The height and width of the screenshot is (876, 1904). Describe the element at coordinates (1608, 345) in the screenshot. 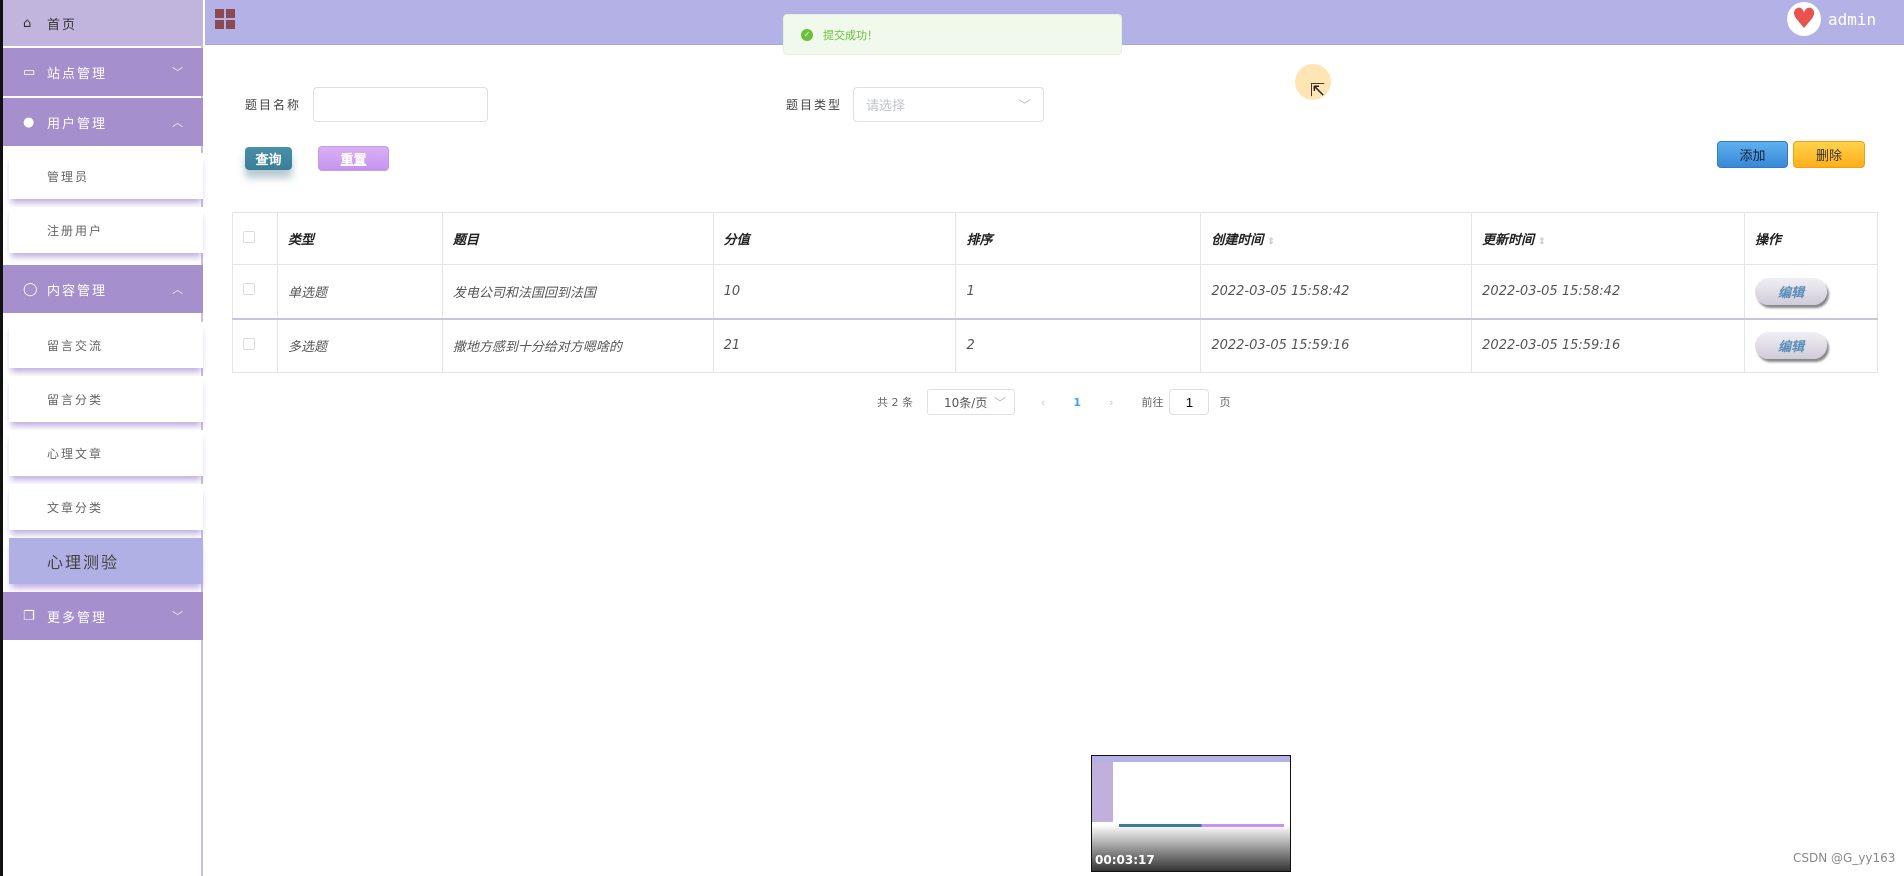

I see `cell-updated: 2022-03-05 15:59:16` at that location.